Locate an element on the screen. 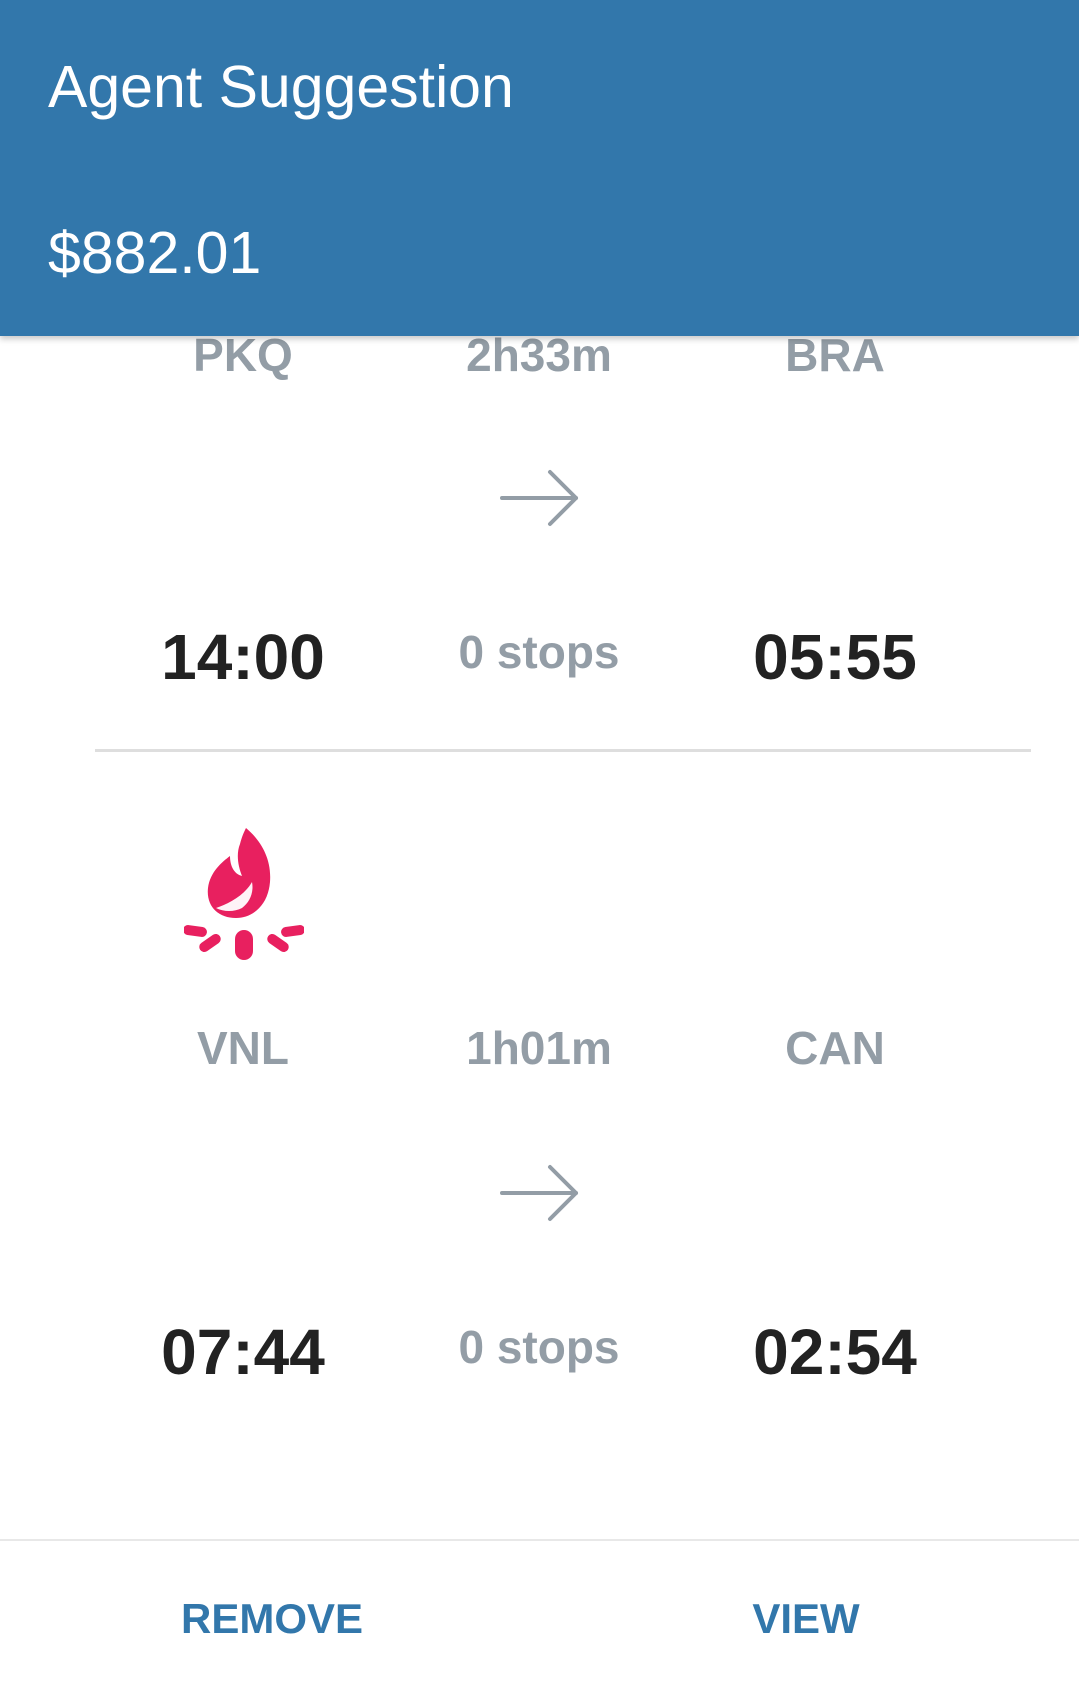 The height and width of the screenshot is (1704, 1079). leg1-depart-time: 14:00 is located at coordinates (243, 657).